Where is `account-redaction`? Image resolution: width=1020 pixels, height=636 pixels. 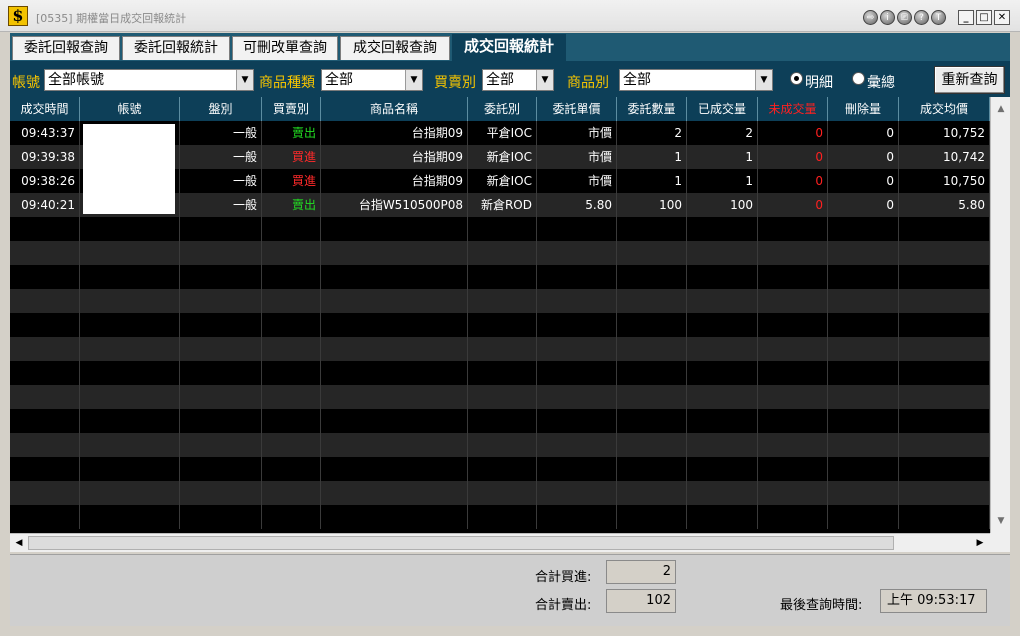
account-redaction is located at coordinates (129, 169).